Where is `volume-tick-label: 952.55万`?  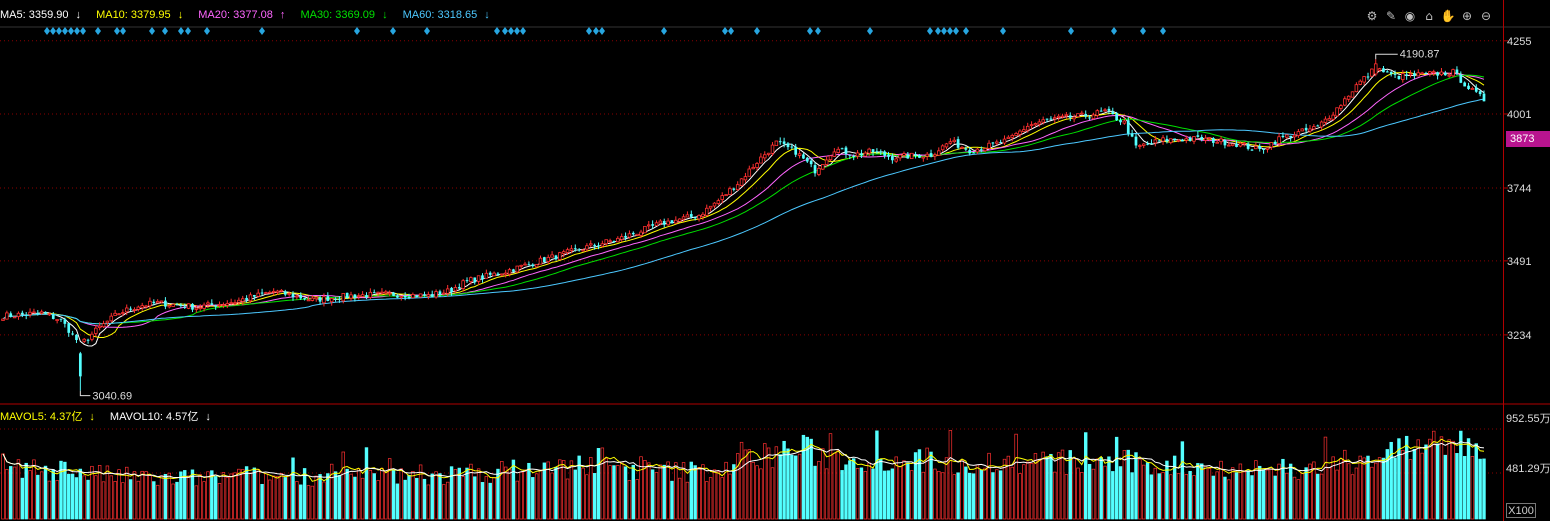
volume-tick-label: 952.55万 is located at coordinates (1528, 419).